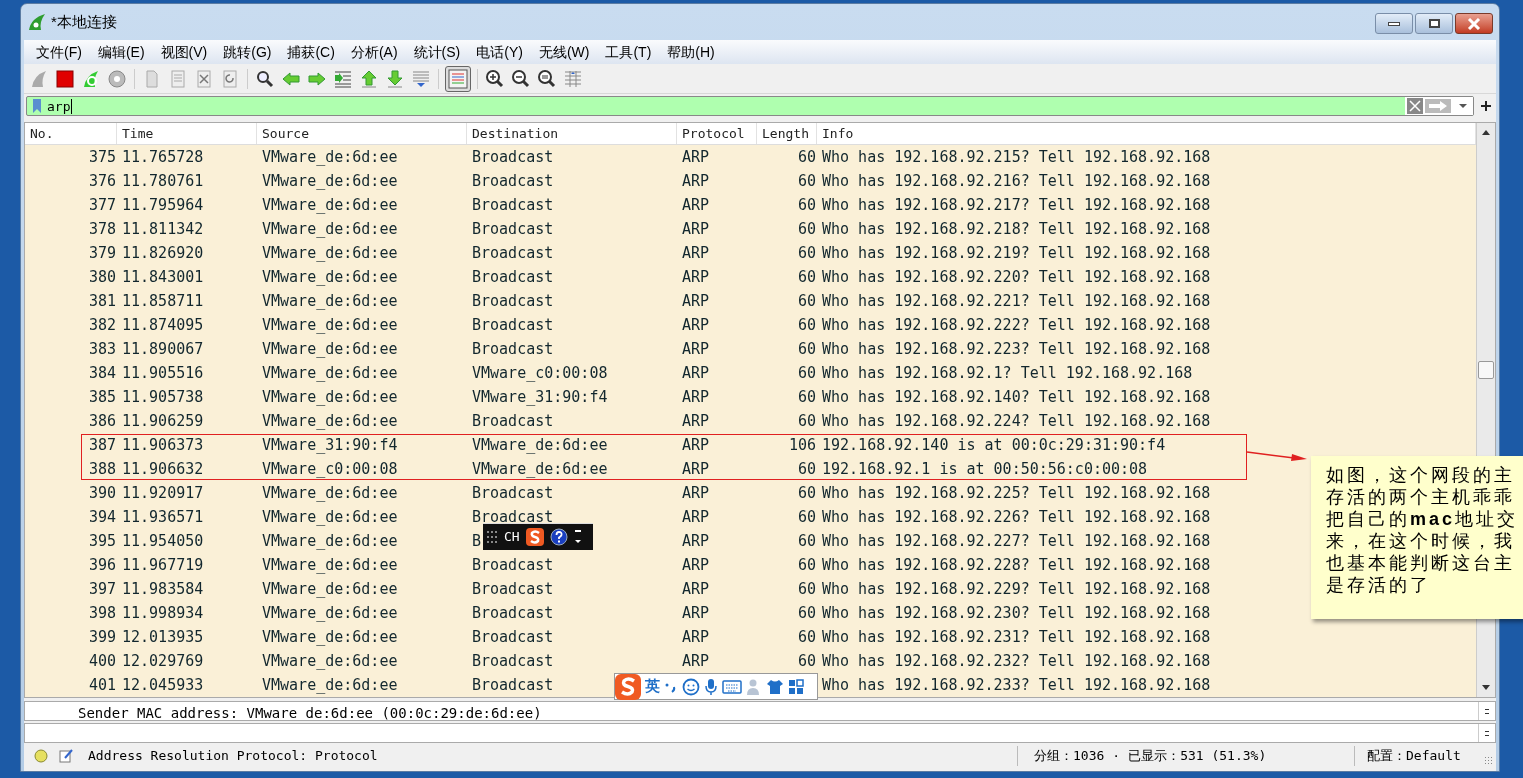 Image resolution: width=1523 pixels, height=778 pixels. I want to click on status-indicator-icon, so click(41, 756).